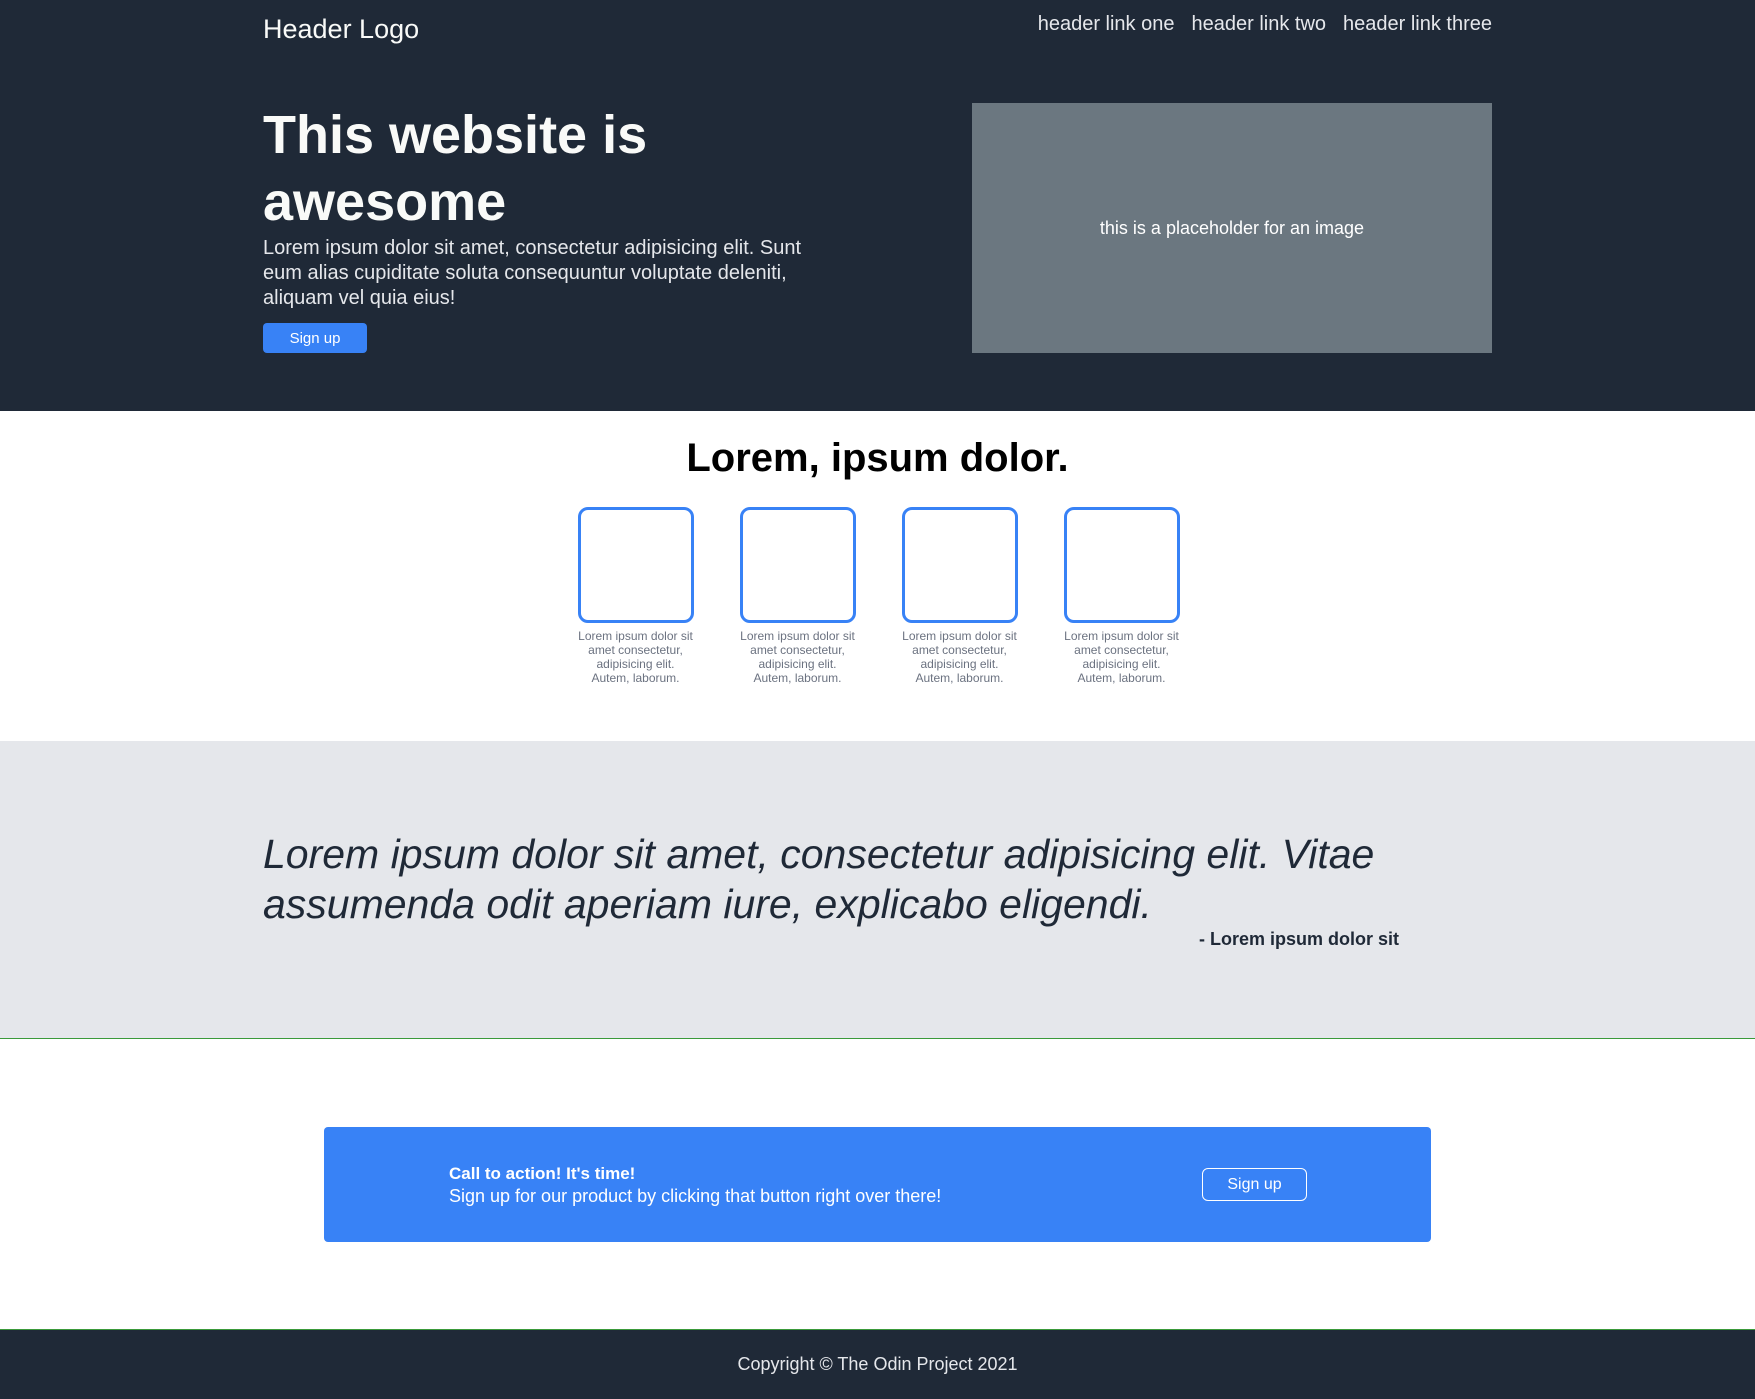  I want to click on header-logo: Header Logo, so click(341, 29).